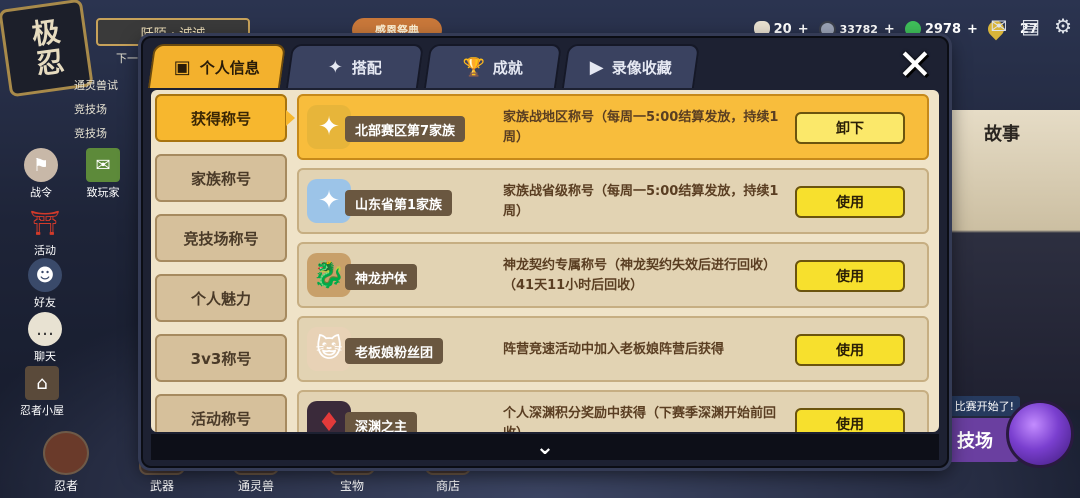 The width and height of the screenshot is (1080, 498). Describe the element at coordinates (161, 486) in the screenshot. I see `nav-label: 武器` at that location.